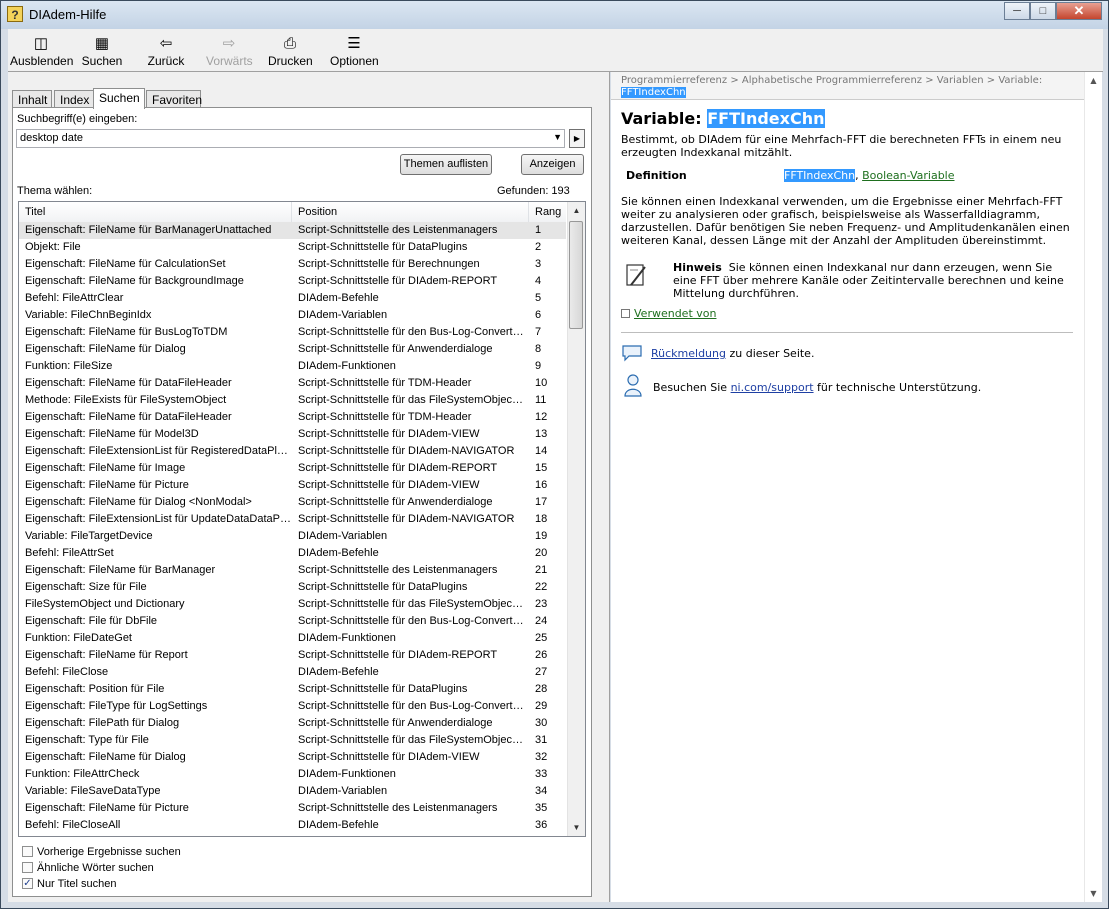 This screenshot has height=909, width=1109. Describe the element at coordinates (606, 487) in the screenshot. I see `pane-splitter` at that location.